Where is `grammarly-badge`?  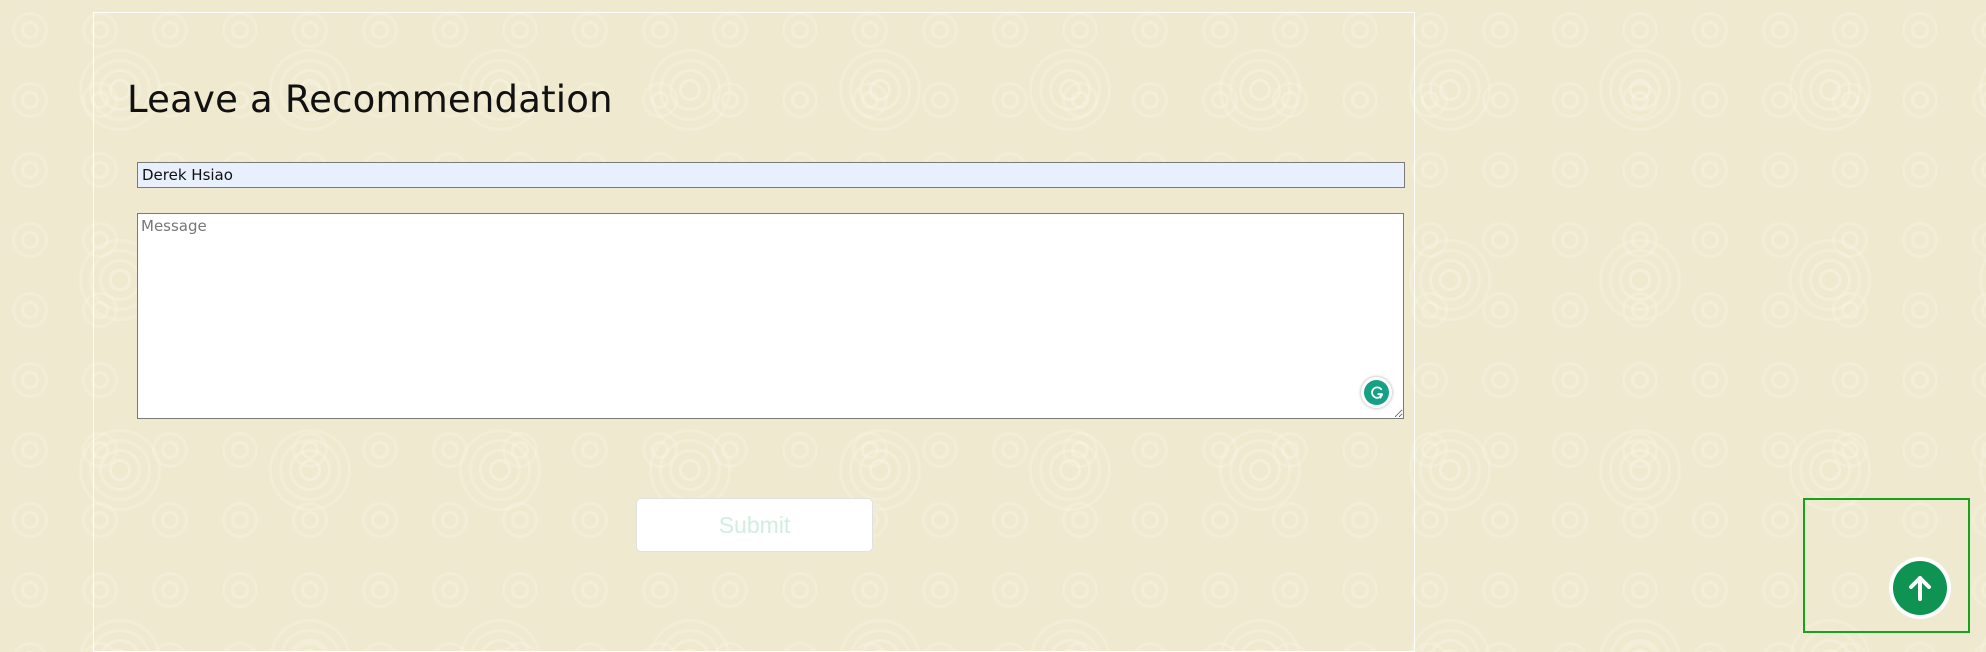
grammarly-badge is located at coordinates (1376, 392).